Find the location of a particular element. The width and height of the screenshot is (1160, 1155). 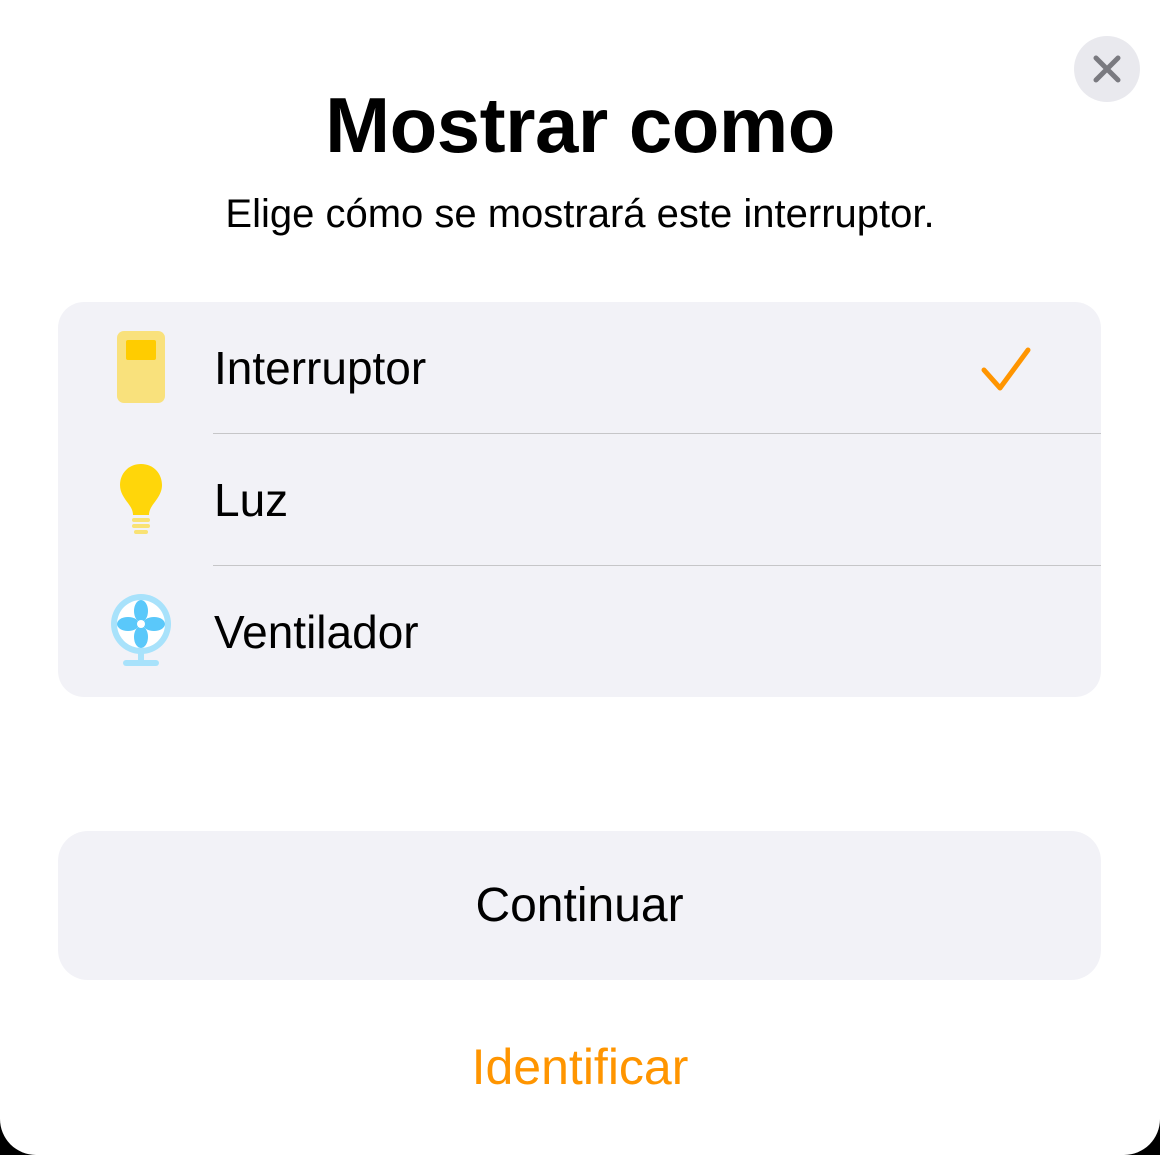

continue-button: Continuar is located at coordinates (579, 905).